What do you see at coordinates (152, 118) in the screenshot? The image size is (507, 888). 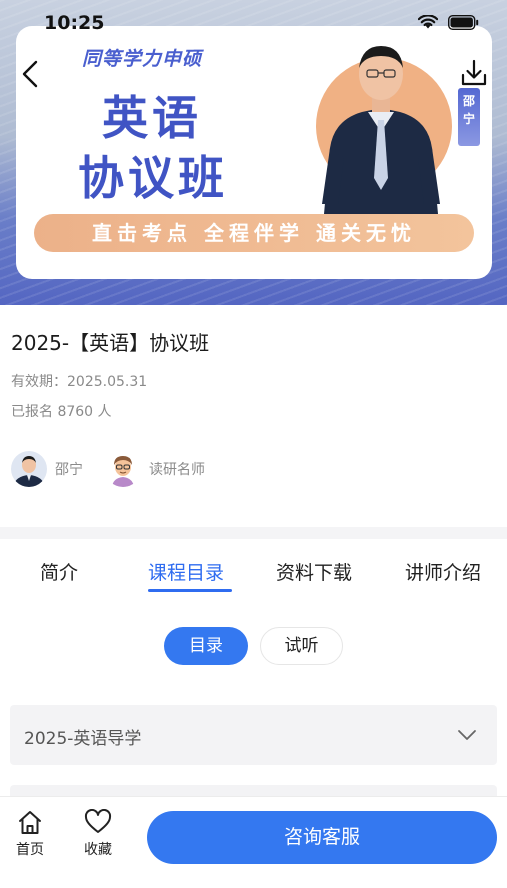 I see `poster-title: 英语` at bounding box center [152, 118].